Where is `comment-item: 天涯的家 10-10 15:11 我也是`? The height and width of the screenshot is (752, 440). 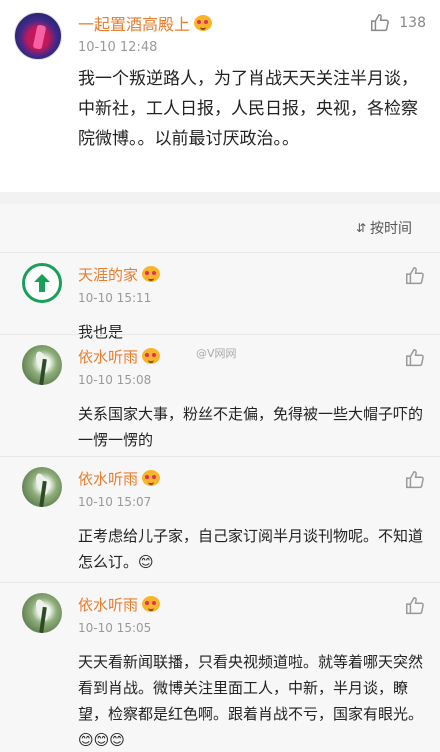
comment-item: 天涯的家 10-10 15:11 我也是 is located at coordinates (220, 296).